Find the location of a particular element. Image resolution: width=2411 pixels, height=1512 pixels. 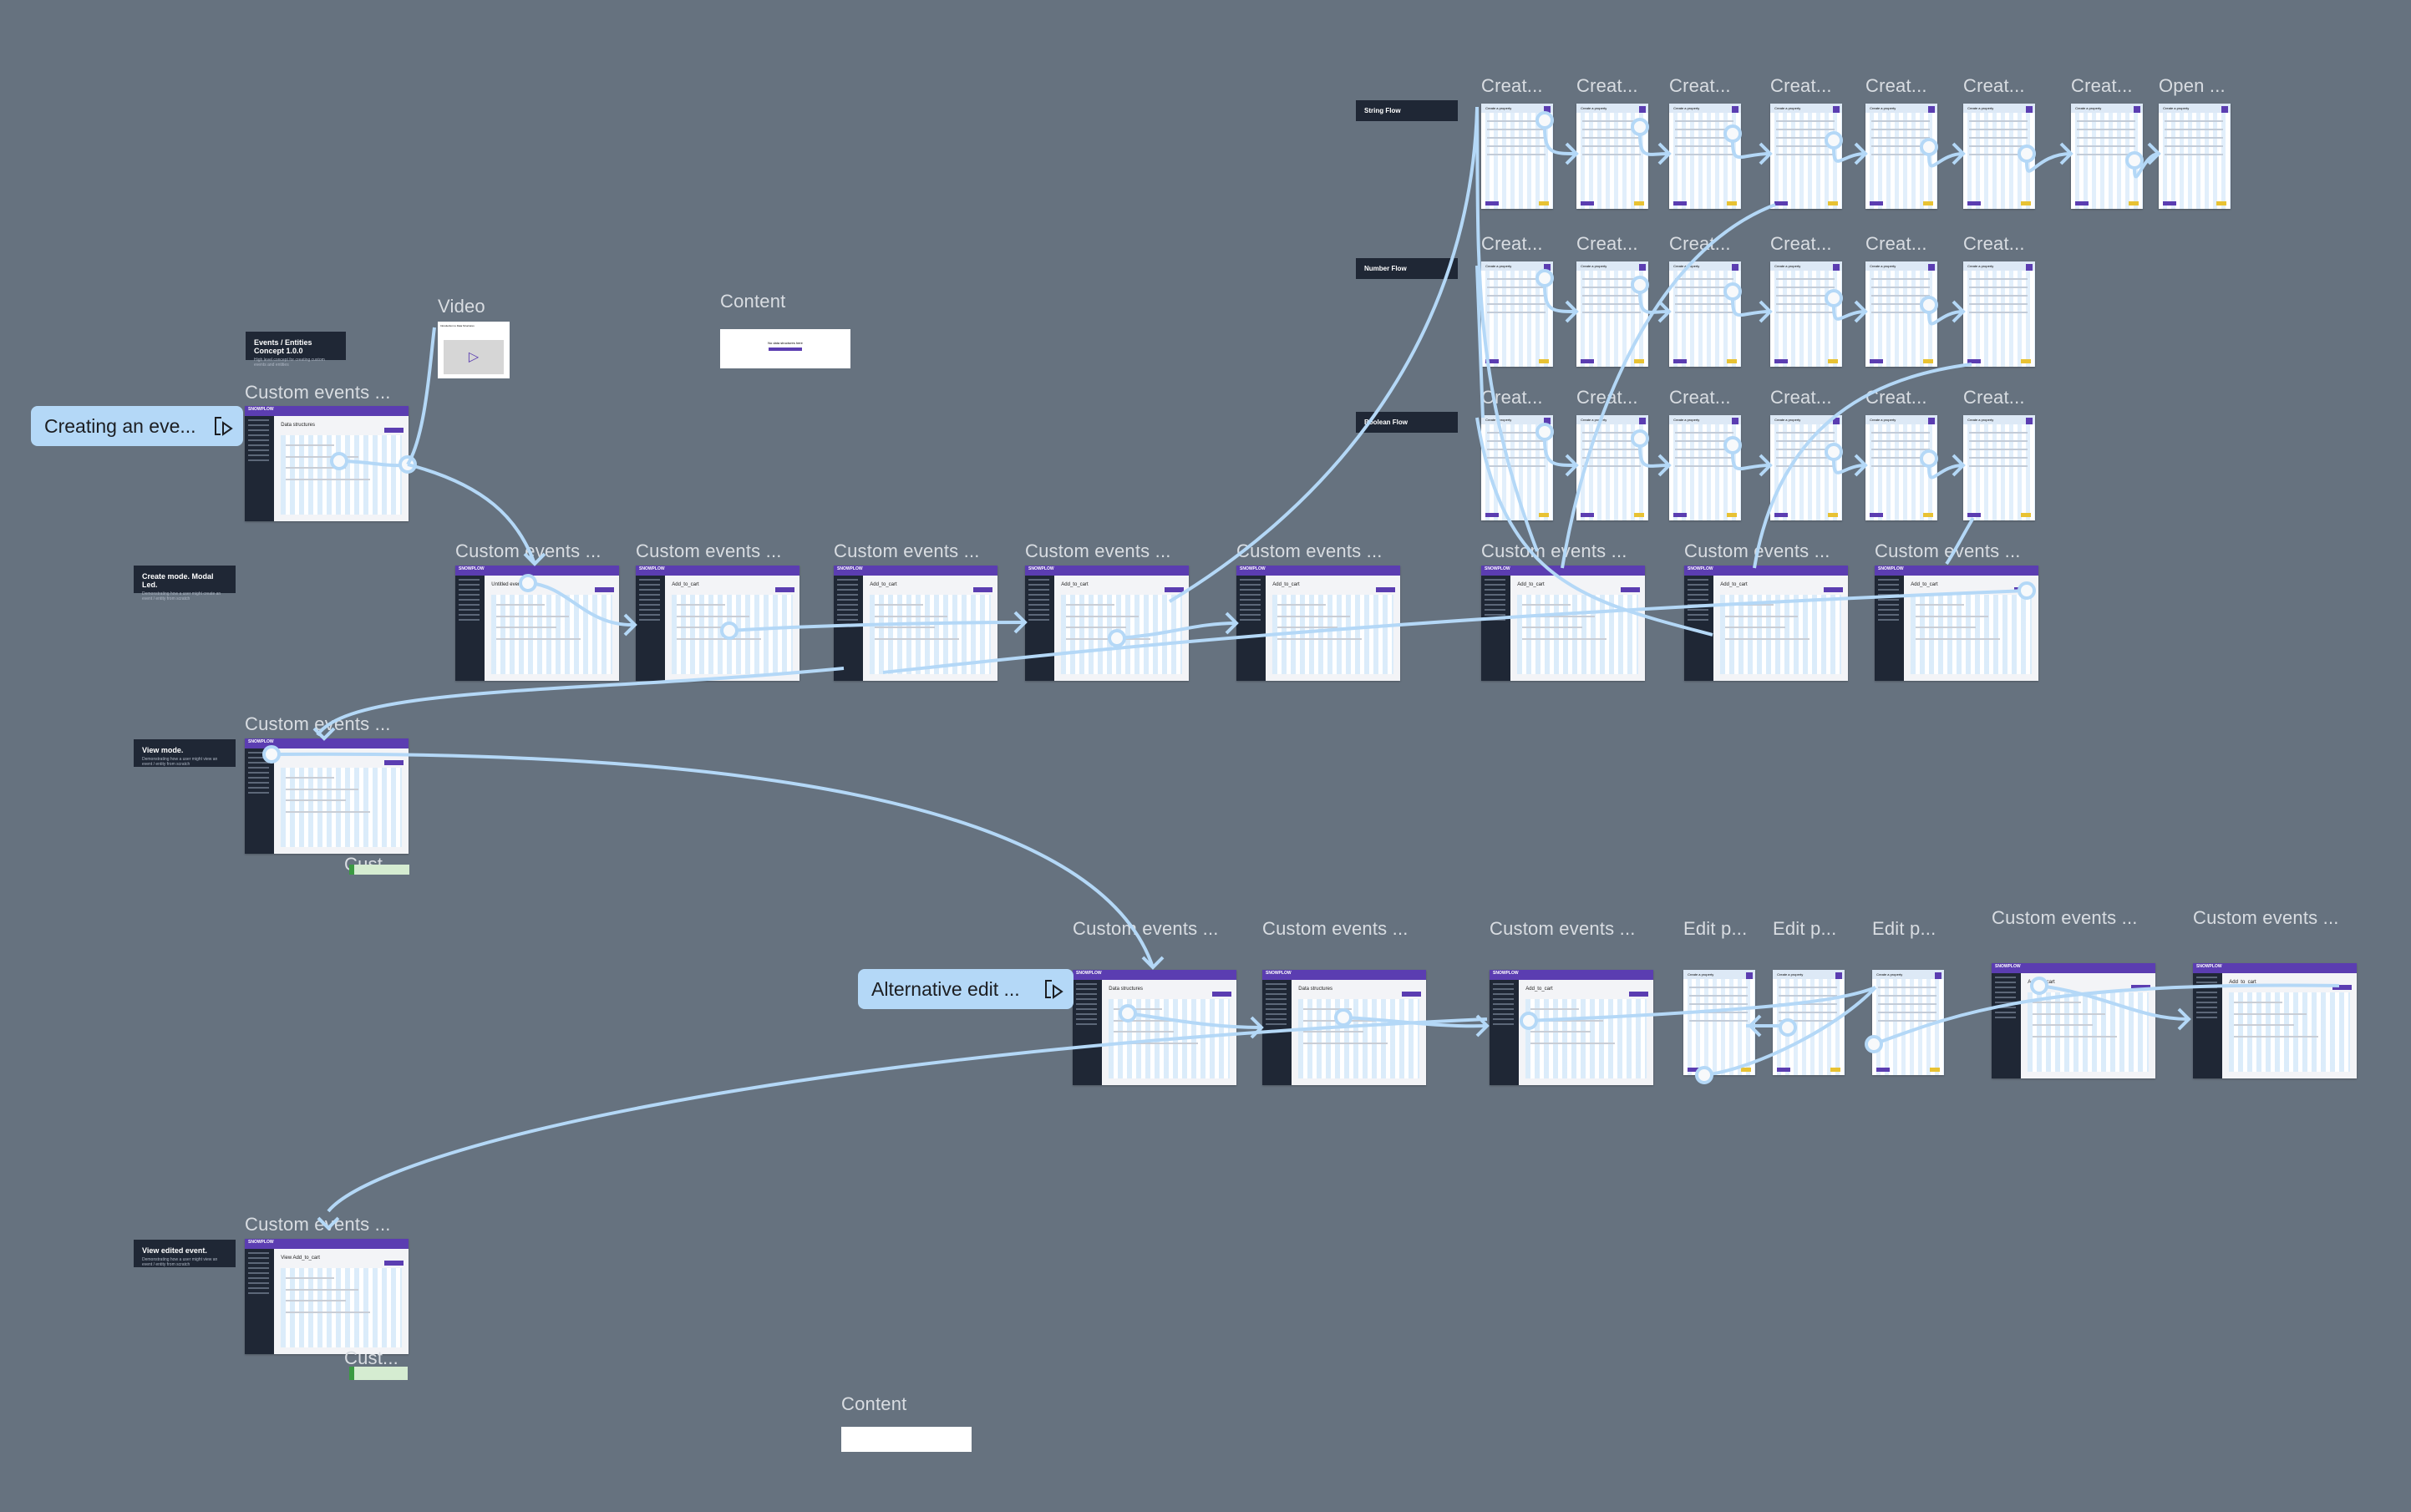

content-frame-bottom is located at coordinates (906, 1439).